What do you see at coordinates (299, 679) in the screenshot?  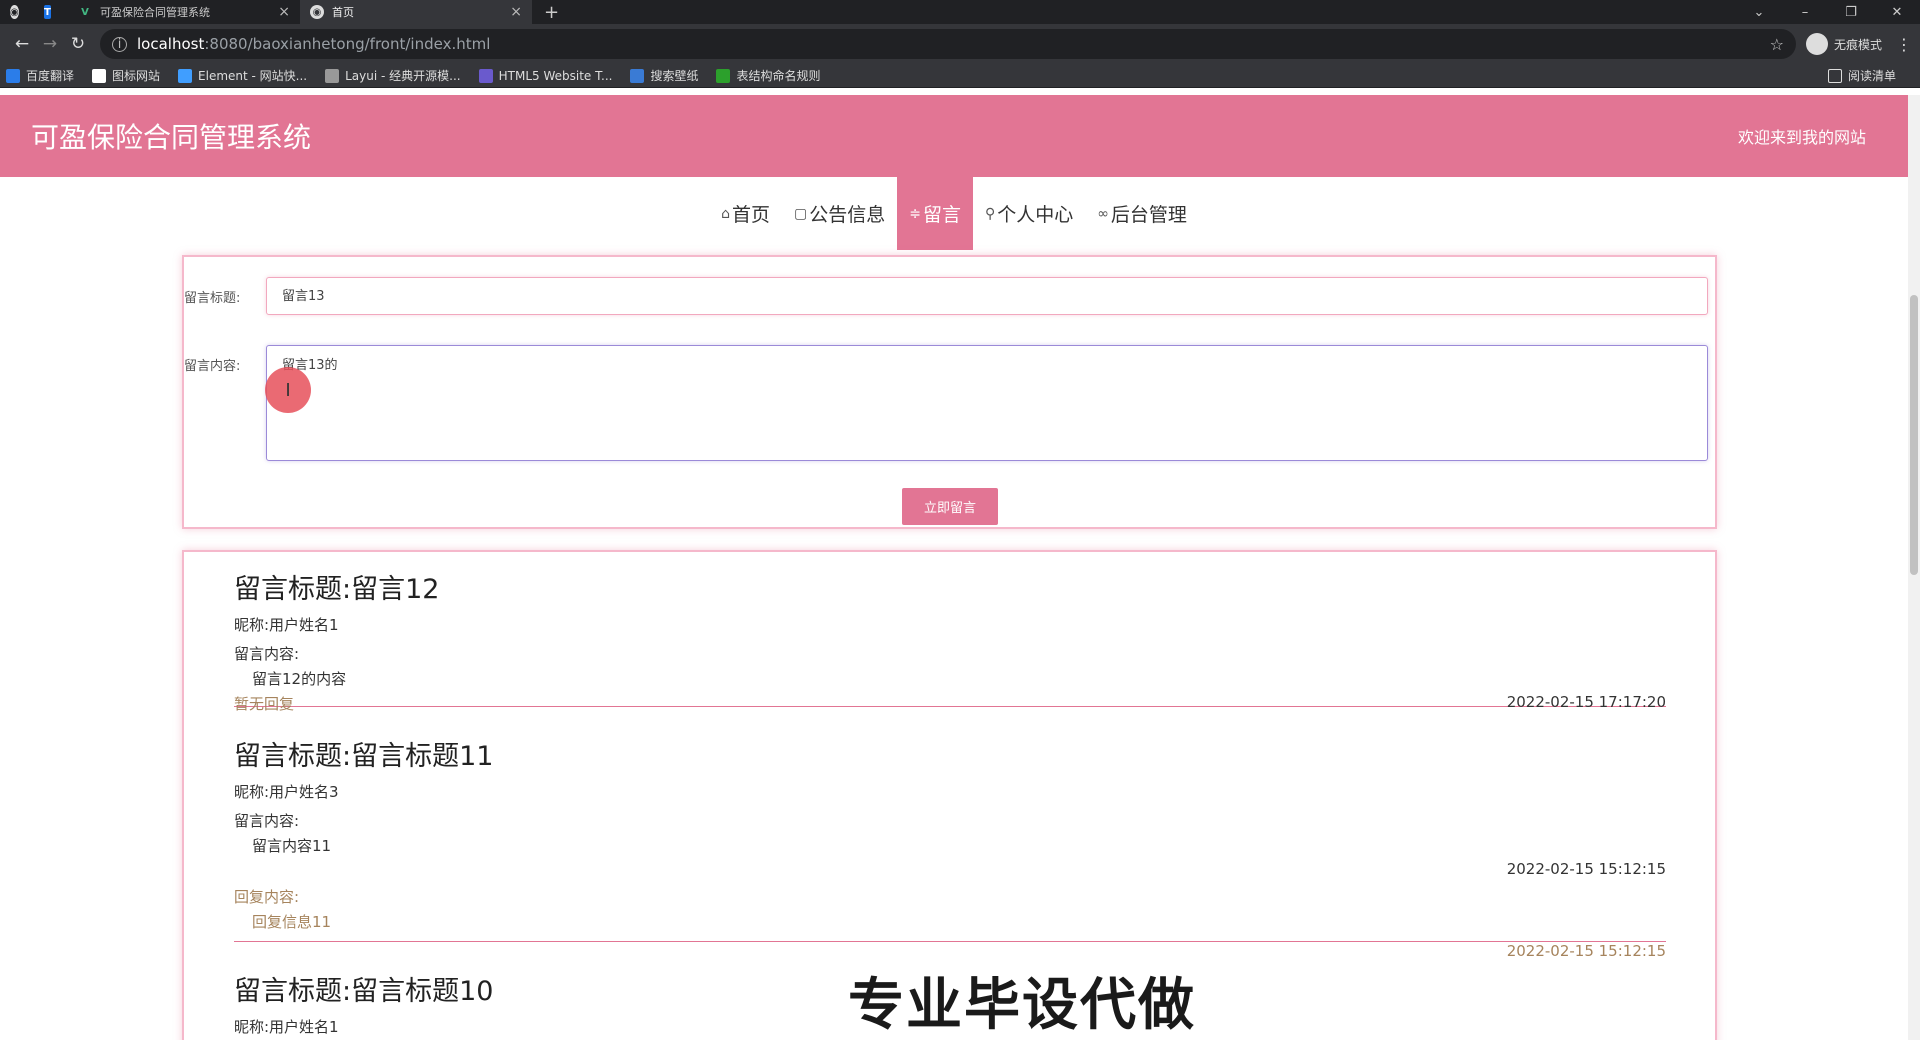 I see `message-content: 留言12的内容` at bounding box center [299, 679].